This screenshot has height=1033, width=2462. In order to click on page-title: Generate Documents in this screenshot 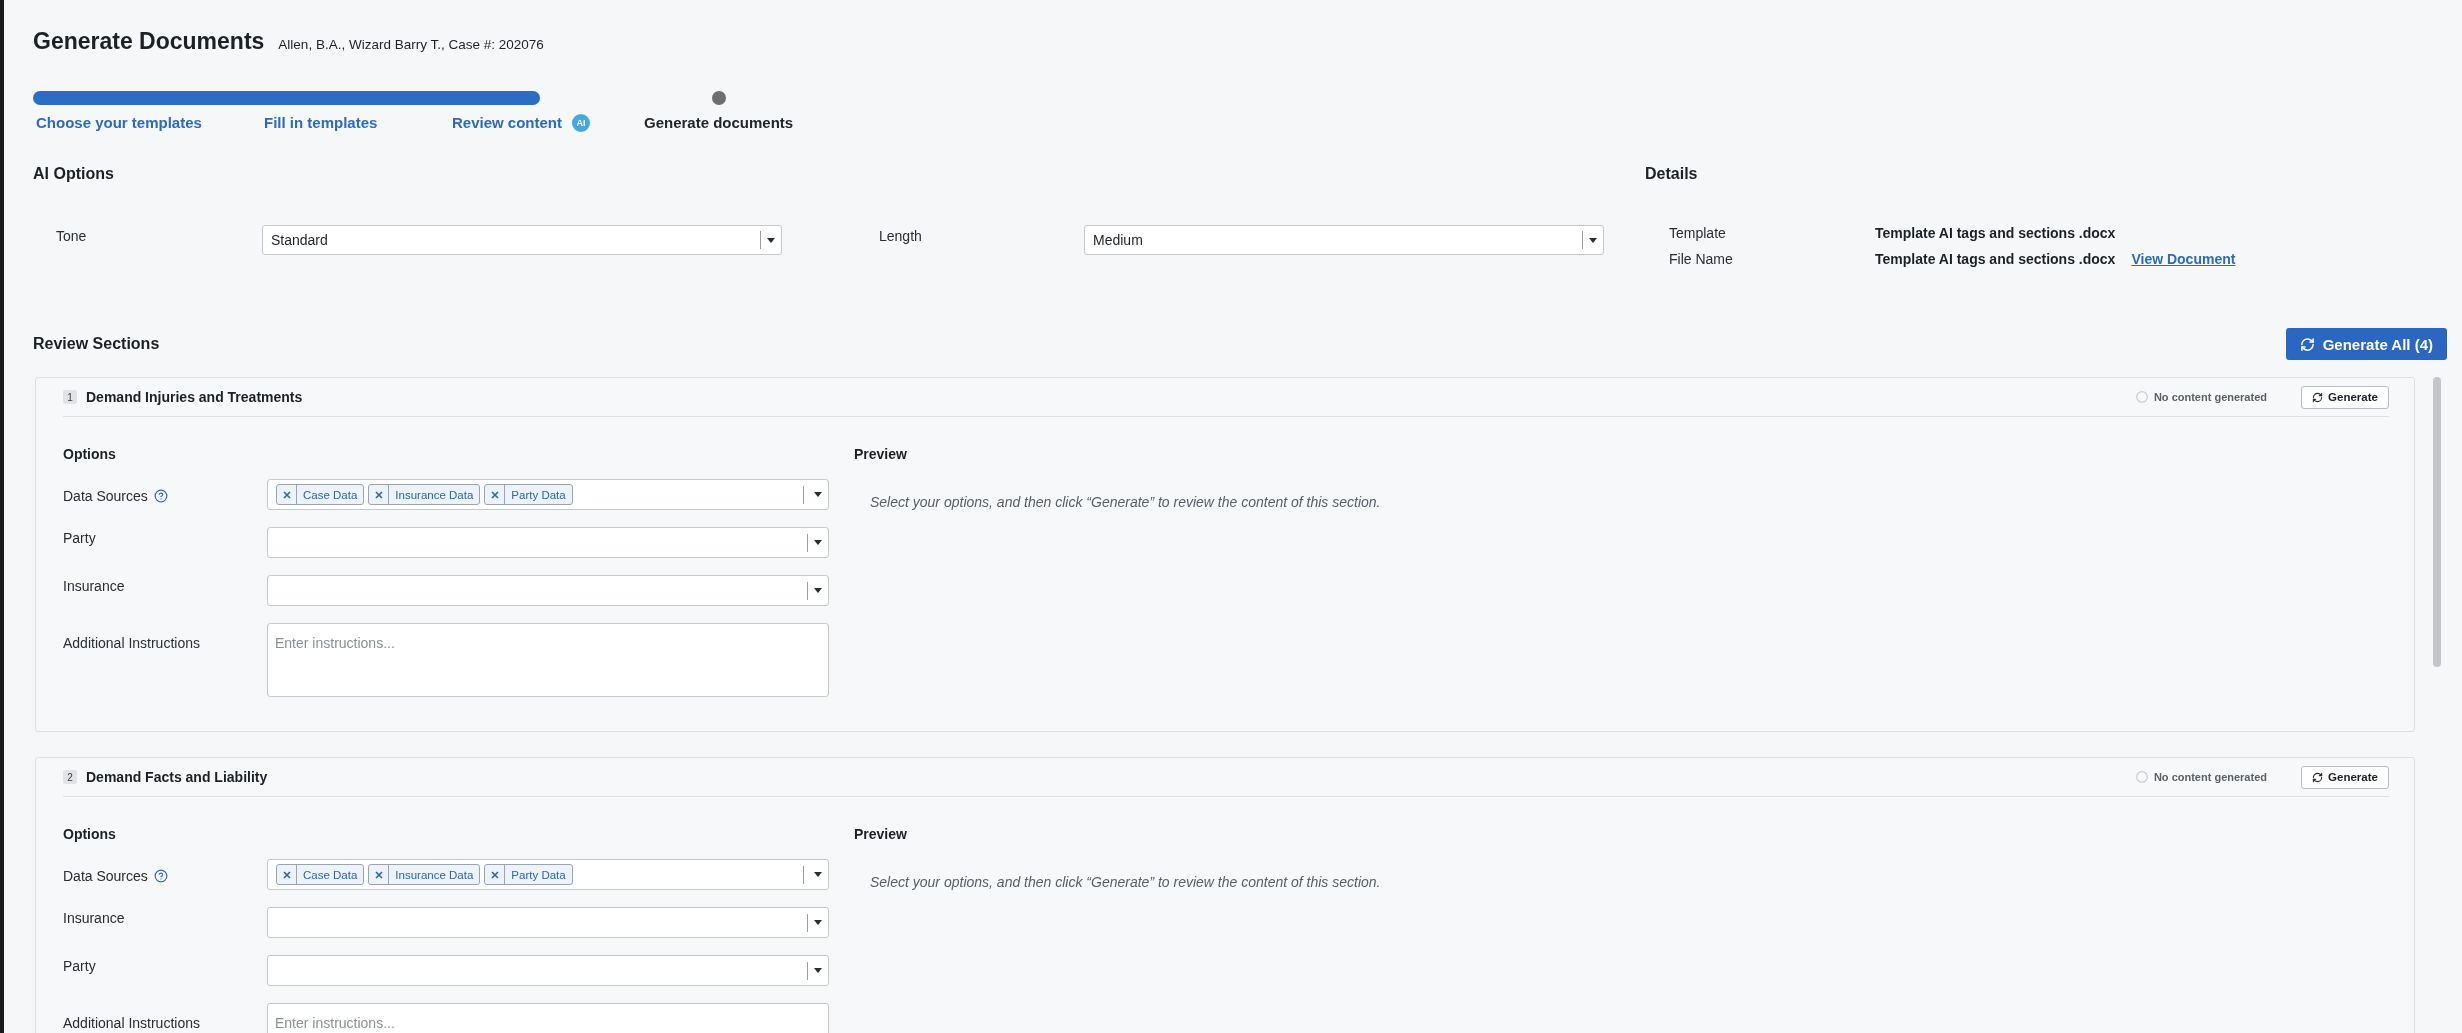, I will do `click(149, 41)`.